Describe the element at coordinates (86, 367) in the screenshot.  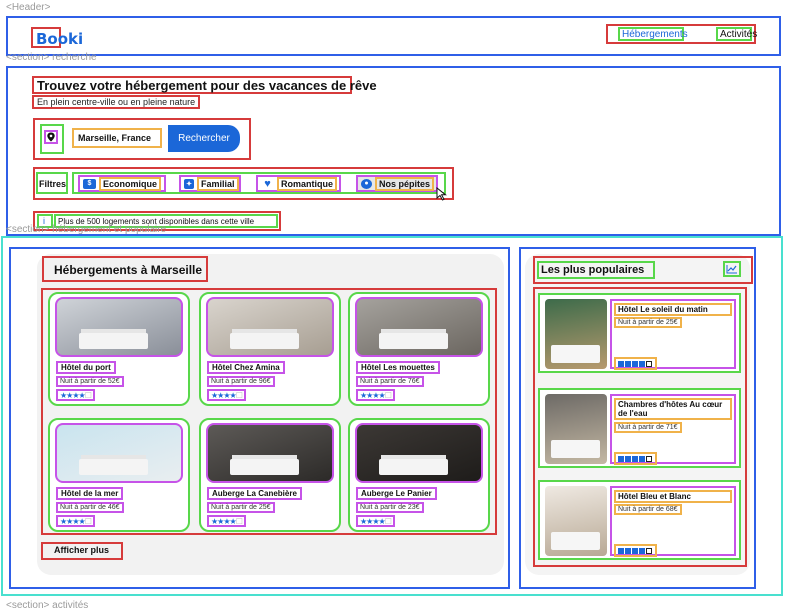
I see `hosting-name: Hôtel du port` at that location.